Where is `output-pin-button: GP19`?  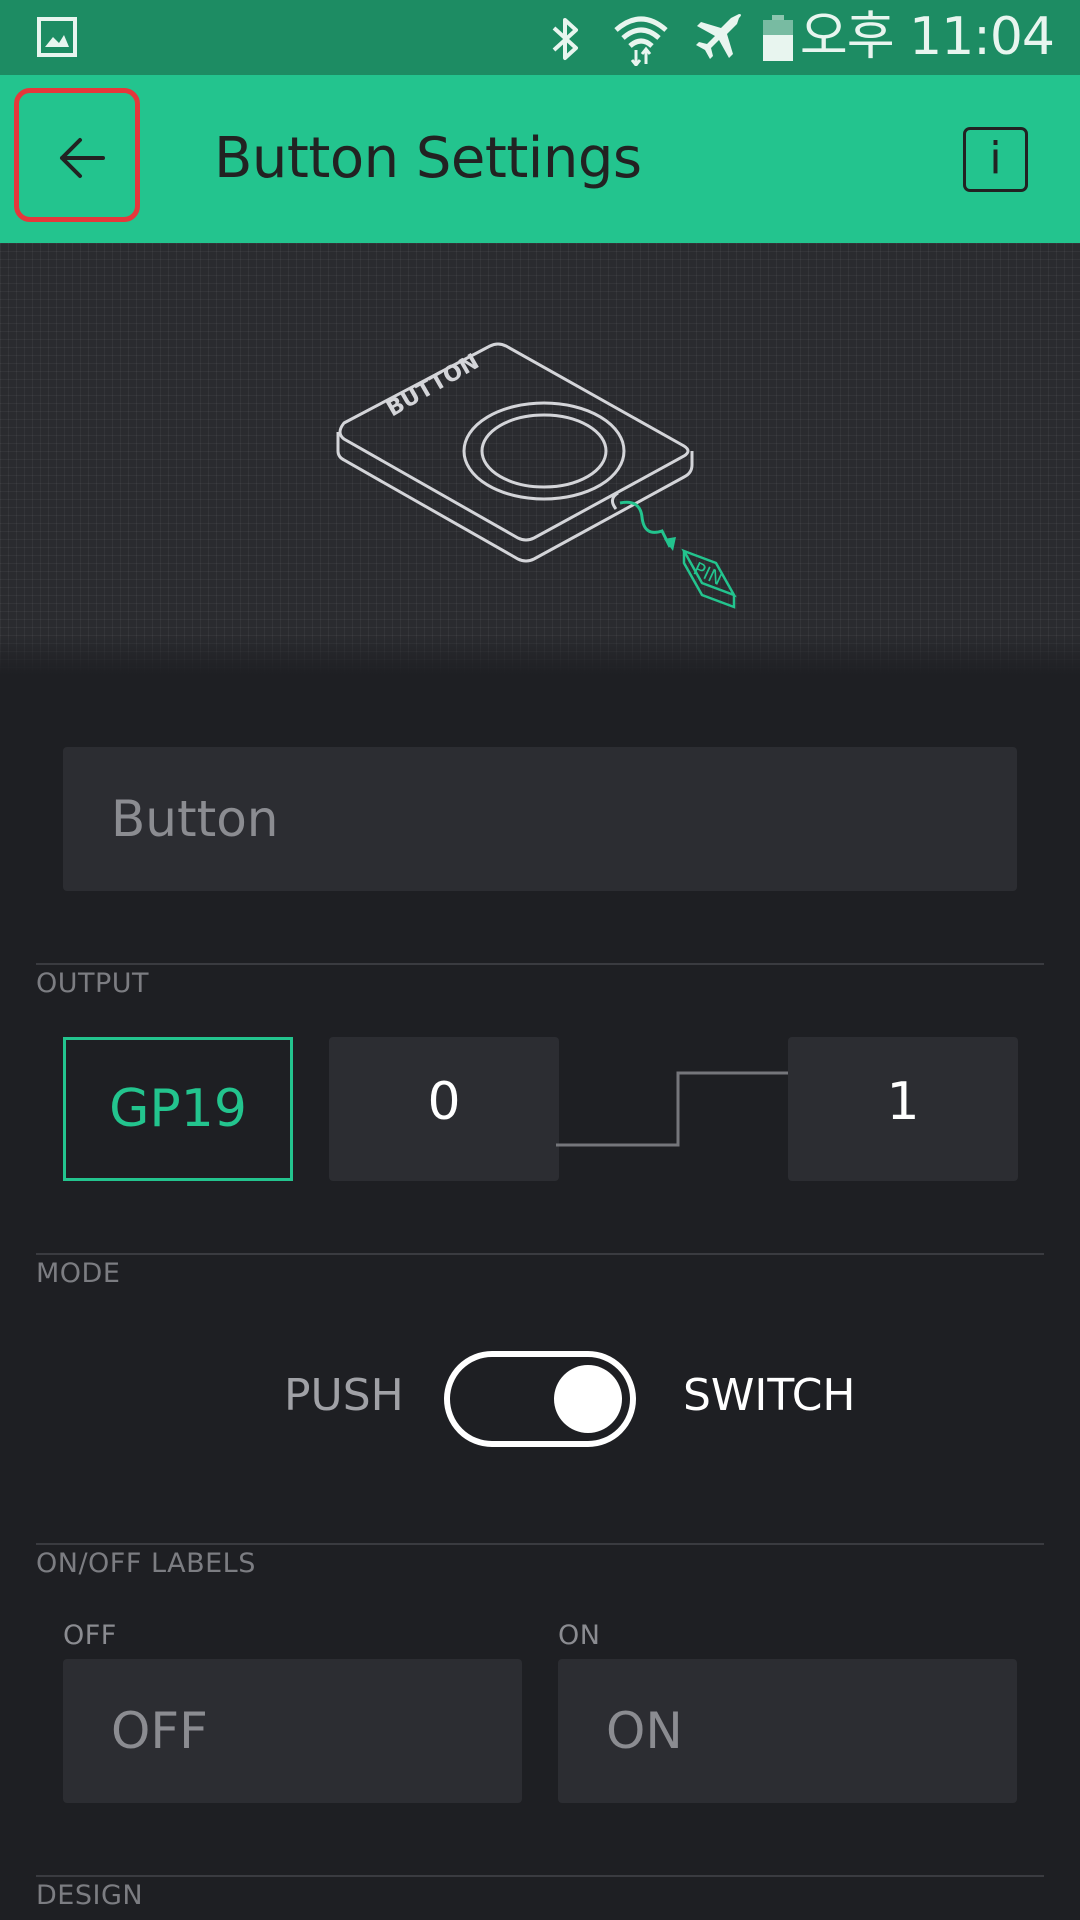 output-pin-button: GP19 is located at coordinates (178, 1109).